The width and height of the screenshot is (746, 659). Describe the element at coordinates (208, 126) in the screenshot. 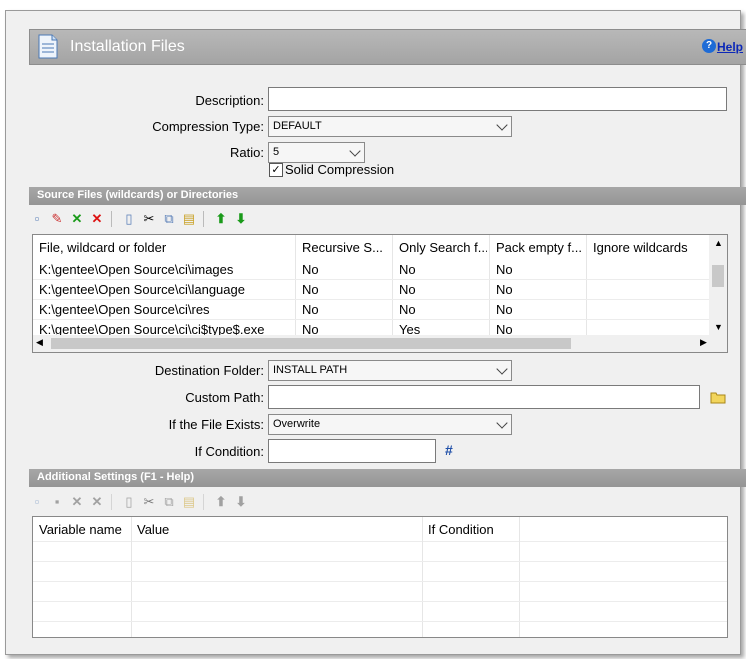

I see `compression-type-label: Compression Type:` at that location.